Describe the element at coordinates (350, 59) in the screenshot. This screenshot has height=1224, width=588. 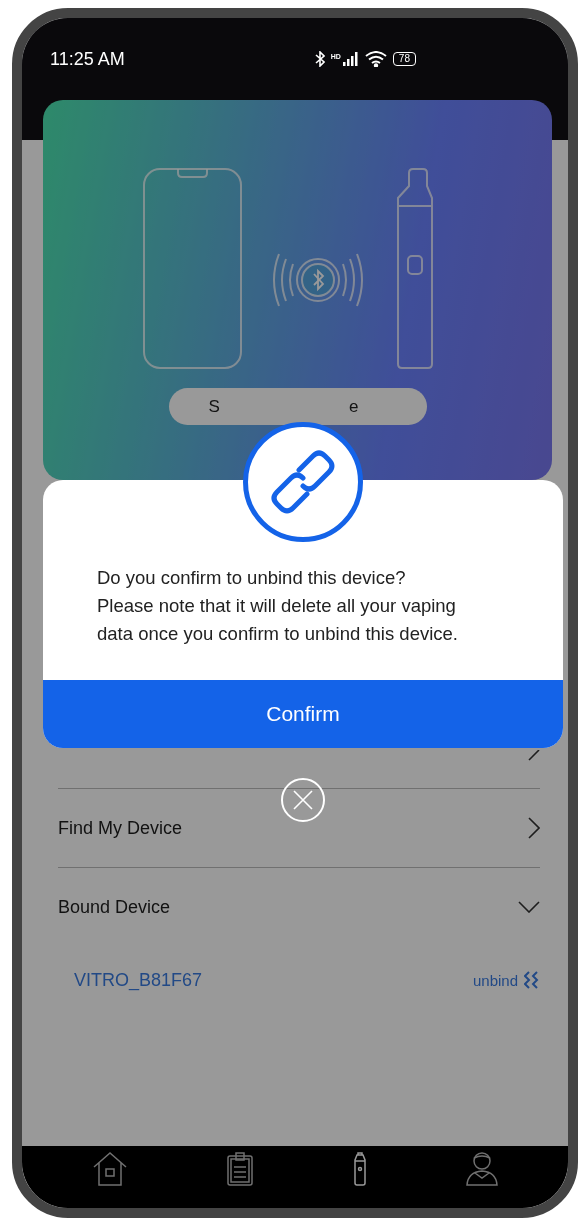
I see `signal-icon` at that location.